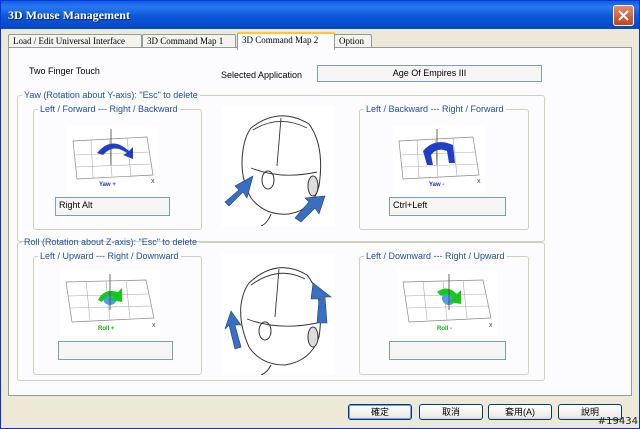  I want to click on roll-mouse-illustration, so click(278, 314).